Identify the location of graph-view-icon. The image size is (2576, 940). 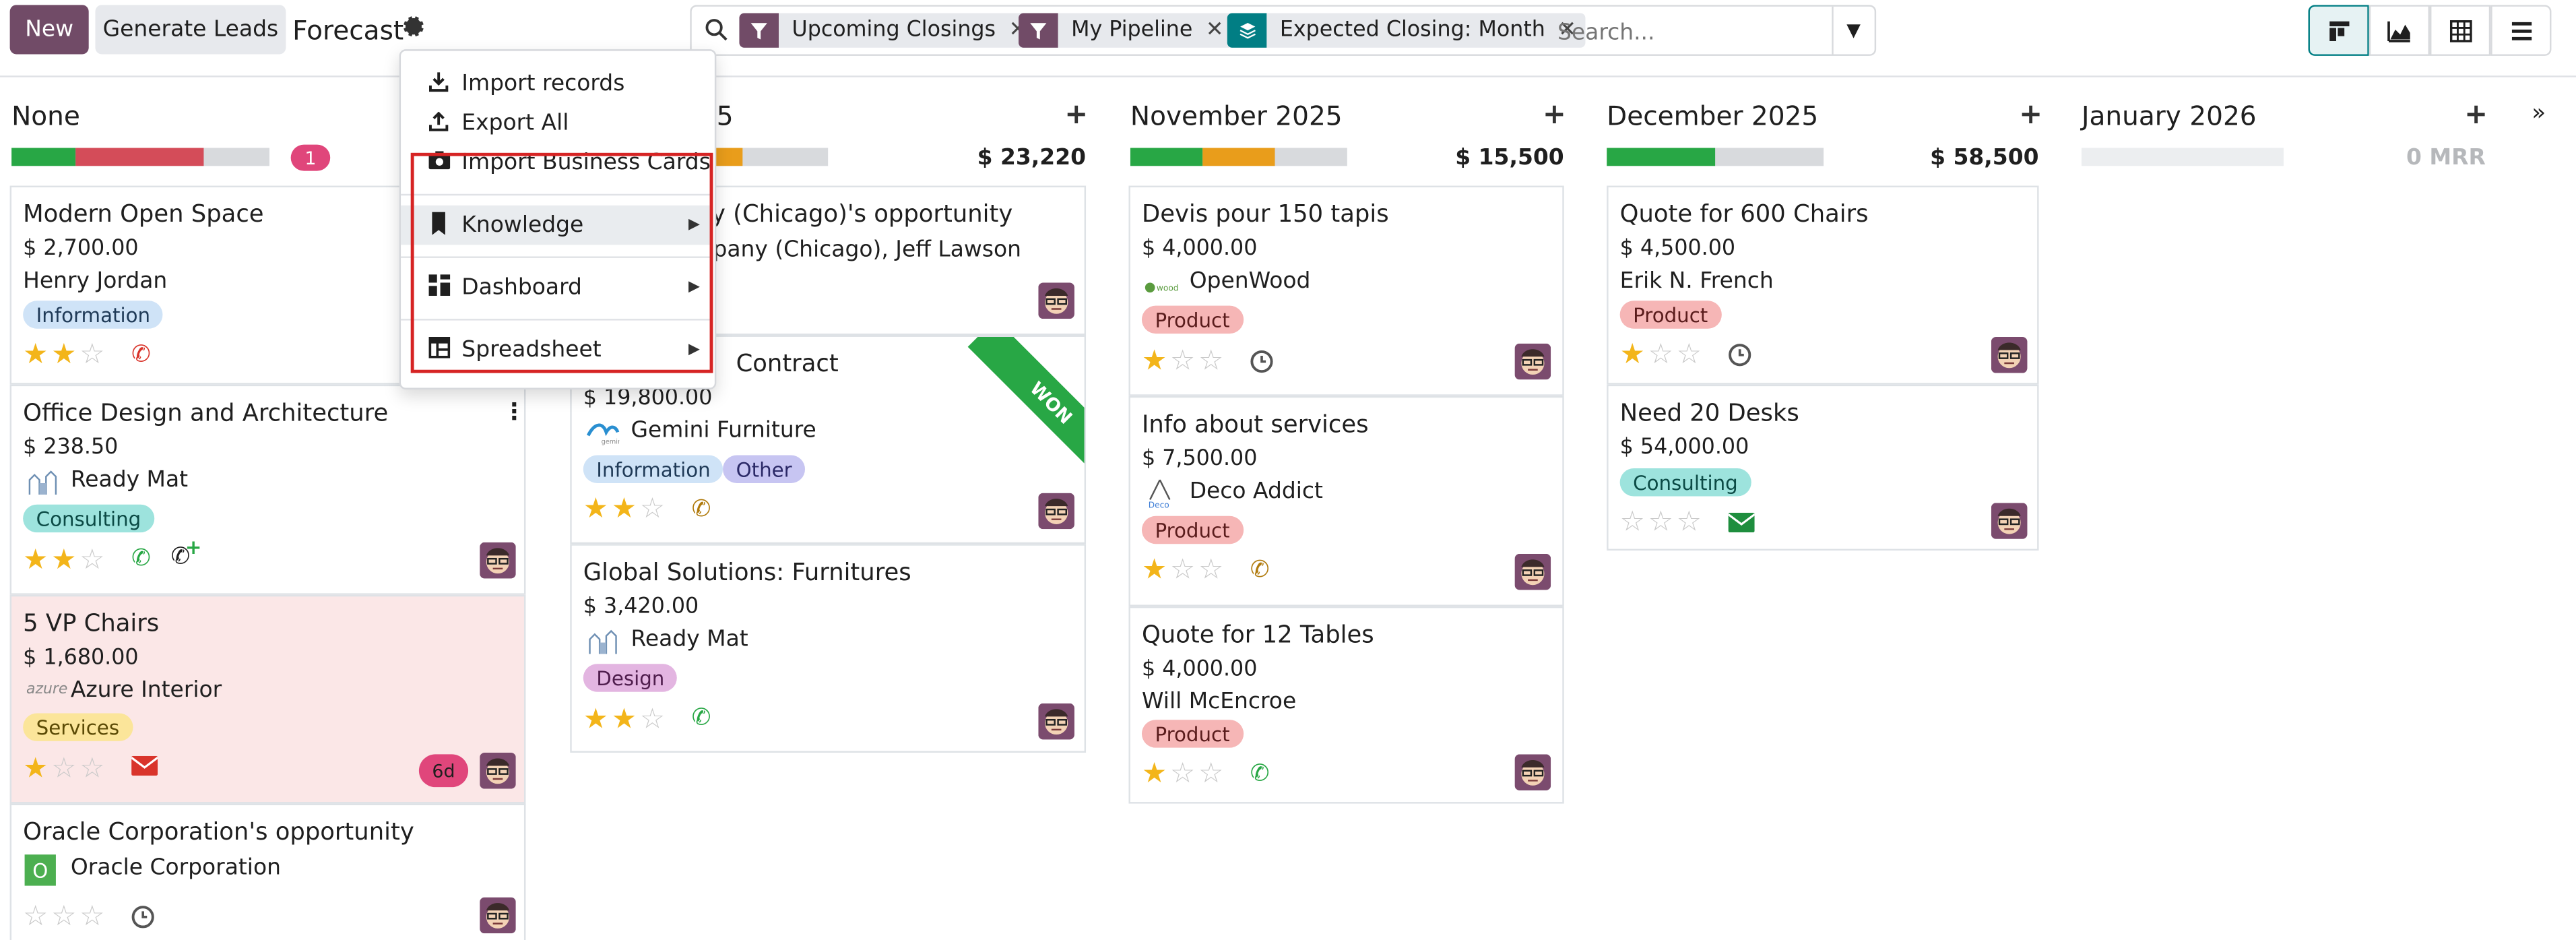
(2400, 30).